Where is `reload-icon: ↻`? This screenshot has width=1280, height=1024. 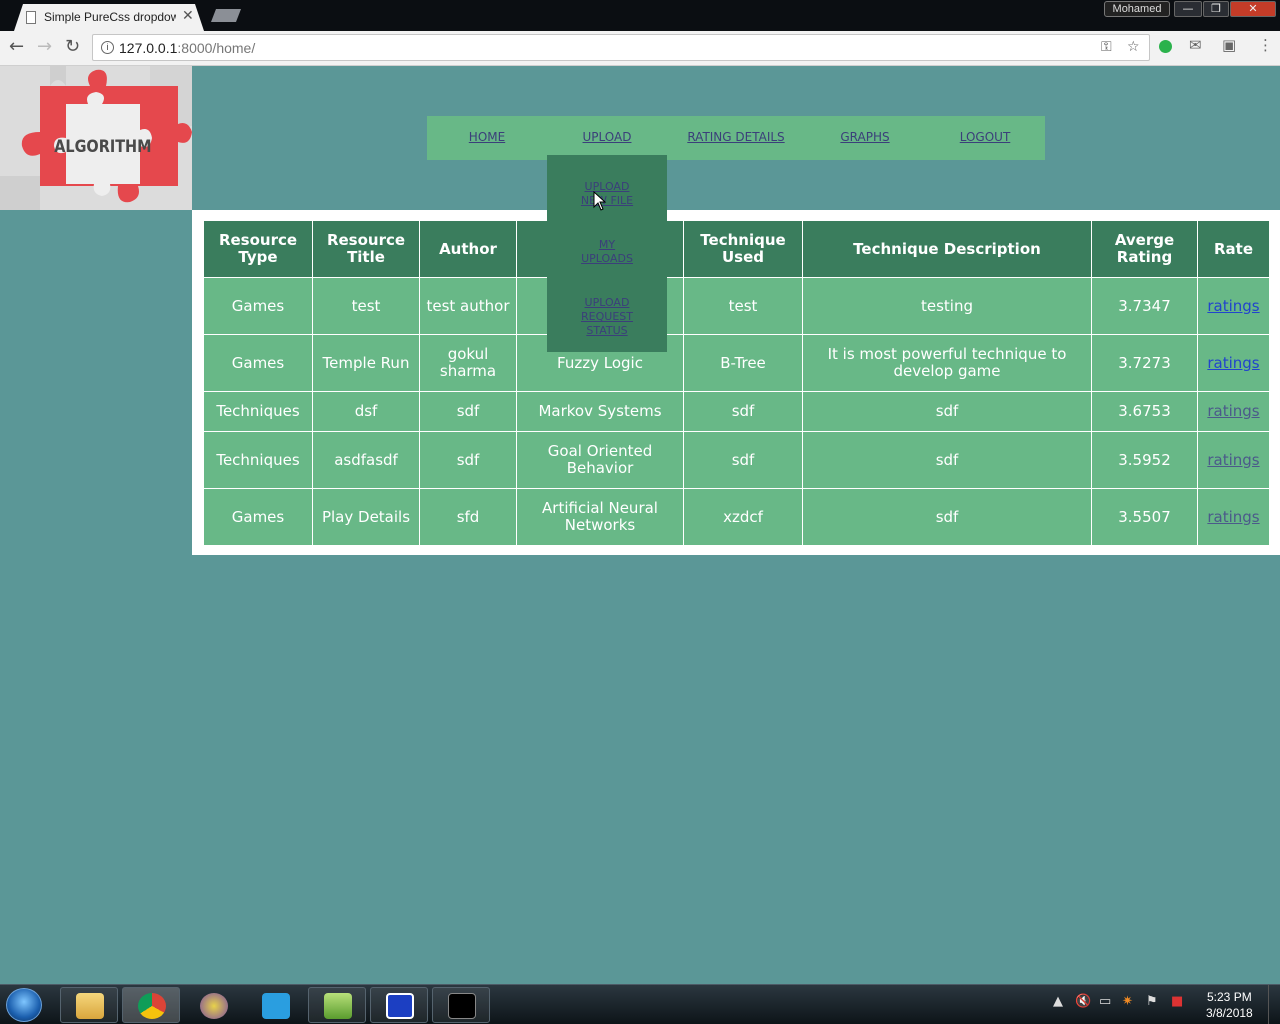
reload-icon: ↻ is located at coordinates (72, 47).